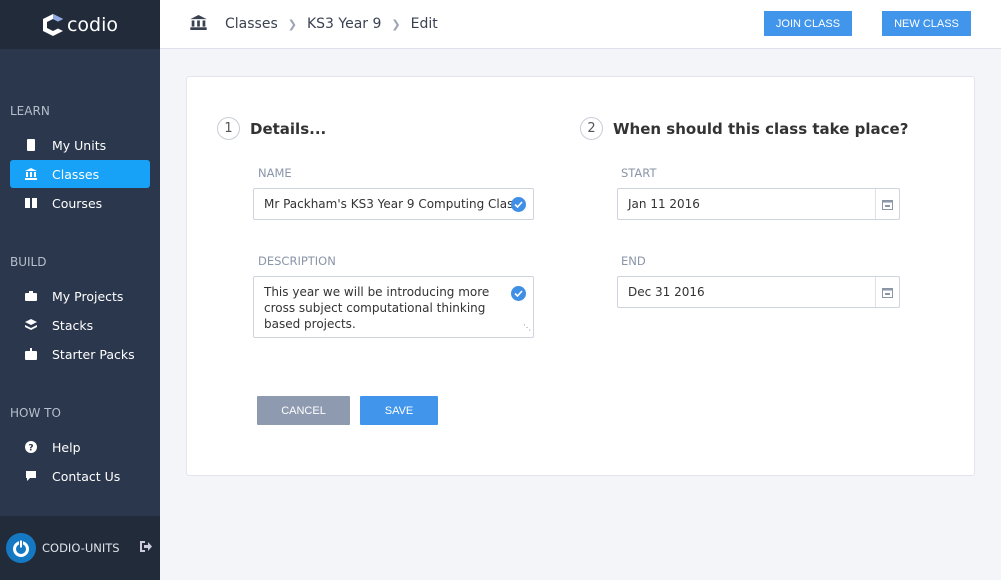 Image resolution: width=1001 pixels, height=580 pixels. Describe the element at coordinates (30, 111) in the screenshot. I see `section-learn: LEARN` at that location.